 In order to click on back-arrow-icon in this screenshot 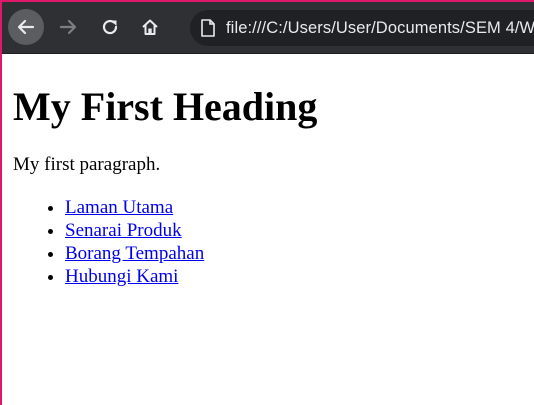, I will do `click(26, 27)`.